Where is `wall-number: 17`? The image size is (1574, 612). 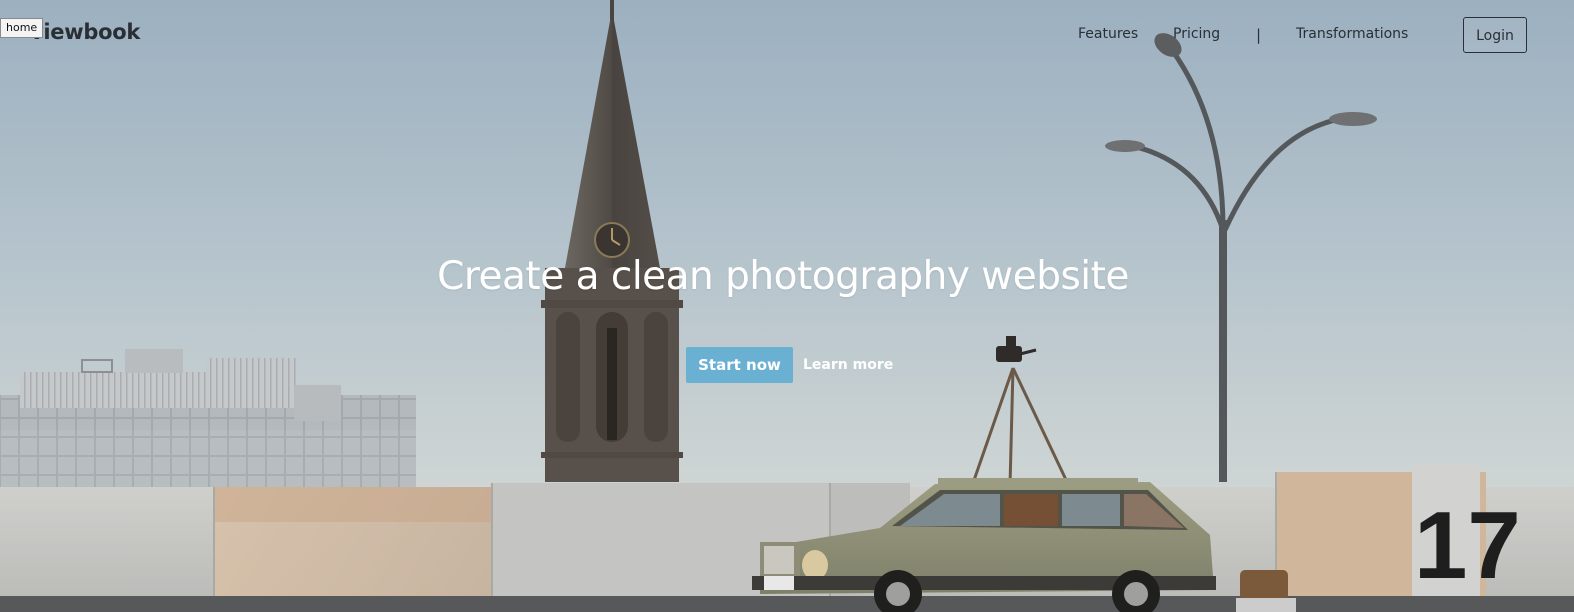
wall-number: 17 is located at coordinates (1467, 545).